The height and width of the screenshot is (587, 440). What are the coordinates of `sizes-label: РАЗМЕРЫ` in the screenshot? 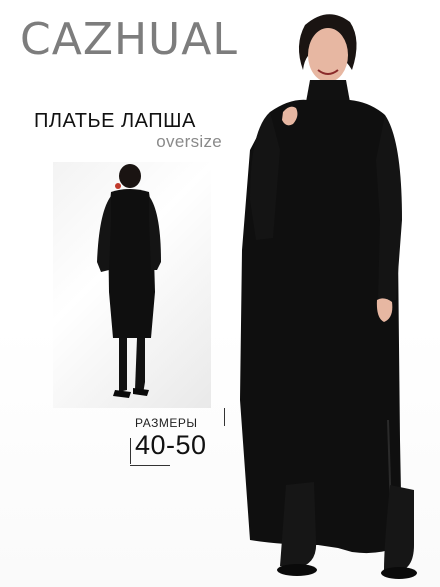 It's located at (166, 423).